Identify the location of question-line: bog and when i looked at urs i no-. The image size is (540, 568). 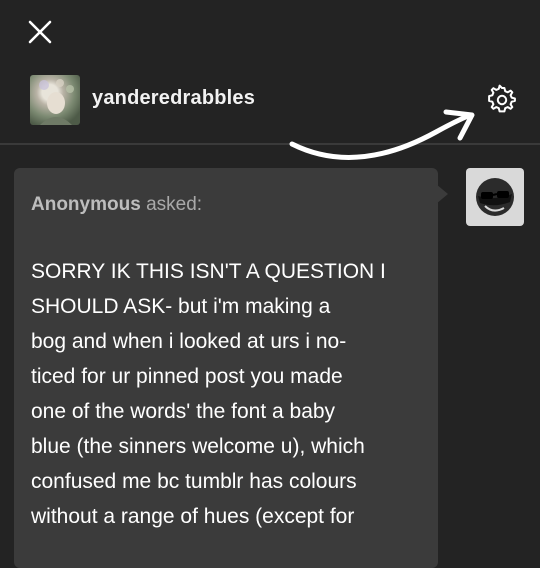
(189, 341).